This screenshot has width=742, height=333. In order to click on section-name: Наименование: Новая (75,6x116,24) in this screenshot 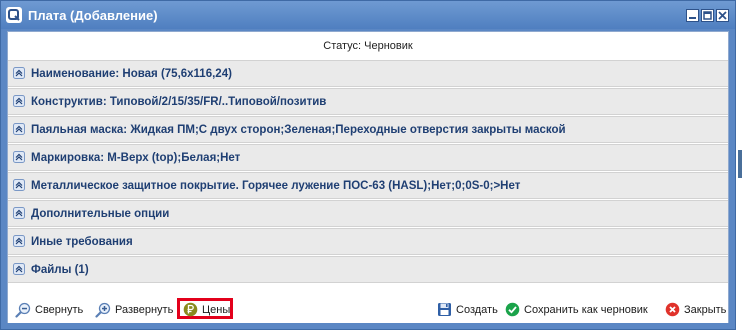, I will do `click(368, 73)`.